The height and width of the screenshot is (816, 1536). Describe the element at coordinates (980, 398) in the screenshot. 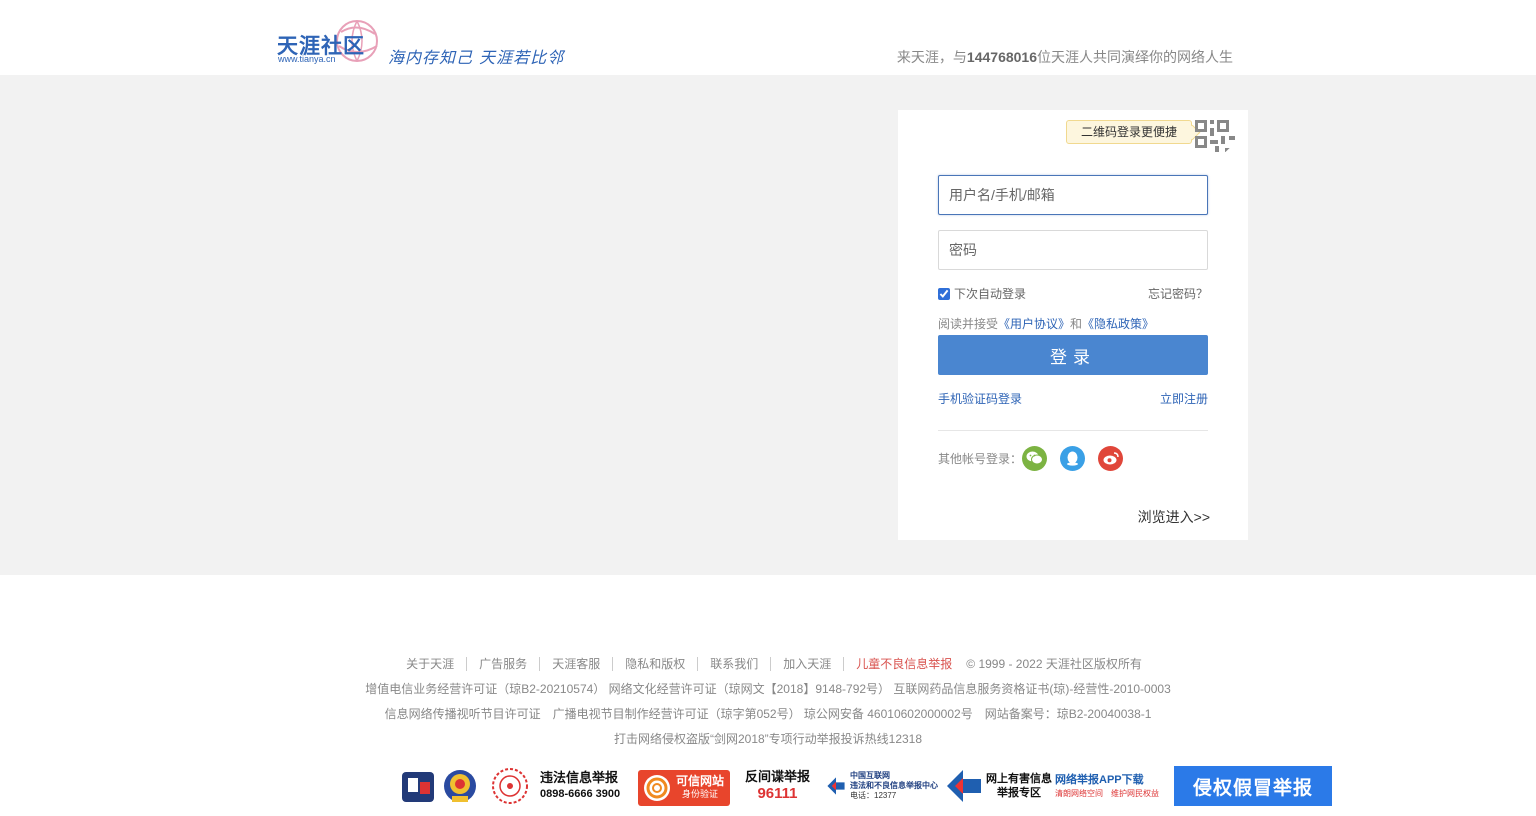

I see `sms-login-link: 手机验证码登录` at that location.